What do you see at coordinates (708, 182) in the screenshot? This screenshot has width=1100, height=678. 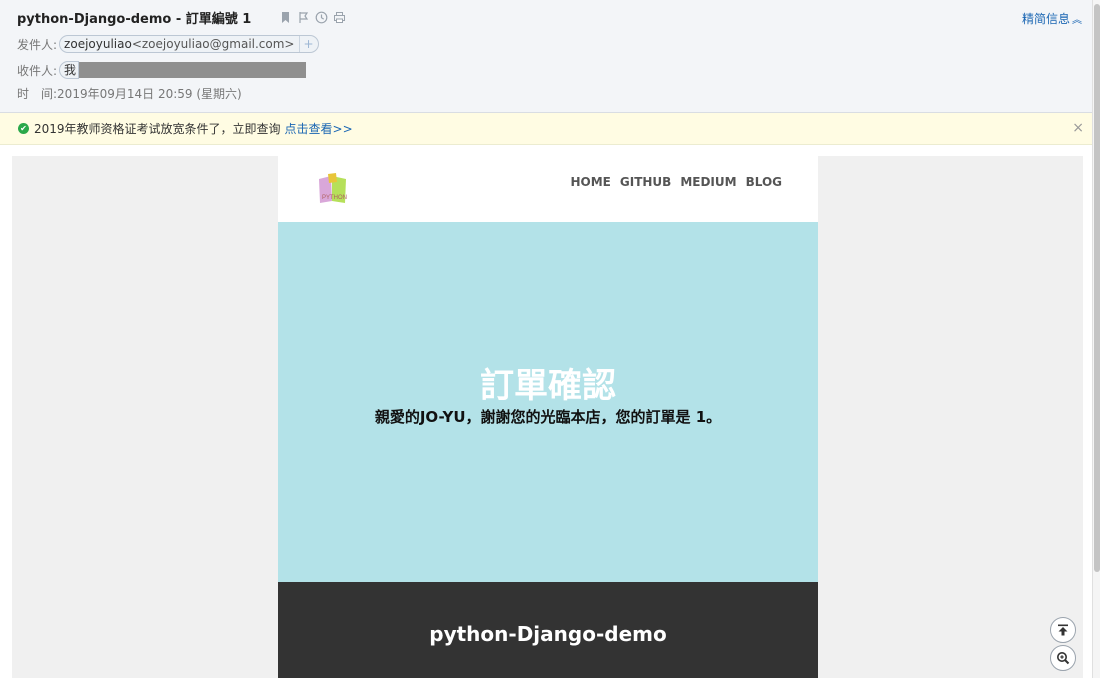 I see `nav-medium: MEDIUM` at bounding box center [708, 182].